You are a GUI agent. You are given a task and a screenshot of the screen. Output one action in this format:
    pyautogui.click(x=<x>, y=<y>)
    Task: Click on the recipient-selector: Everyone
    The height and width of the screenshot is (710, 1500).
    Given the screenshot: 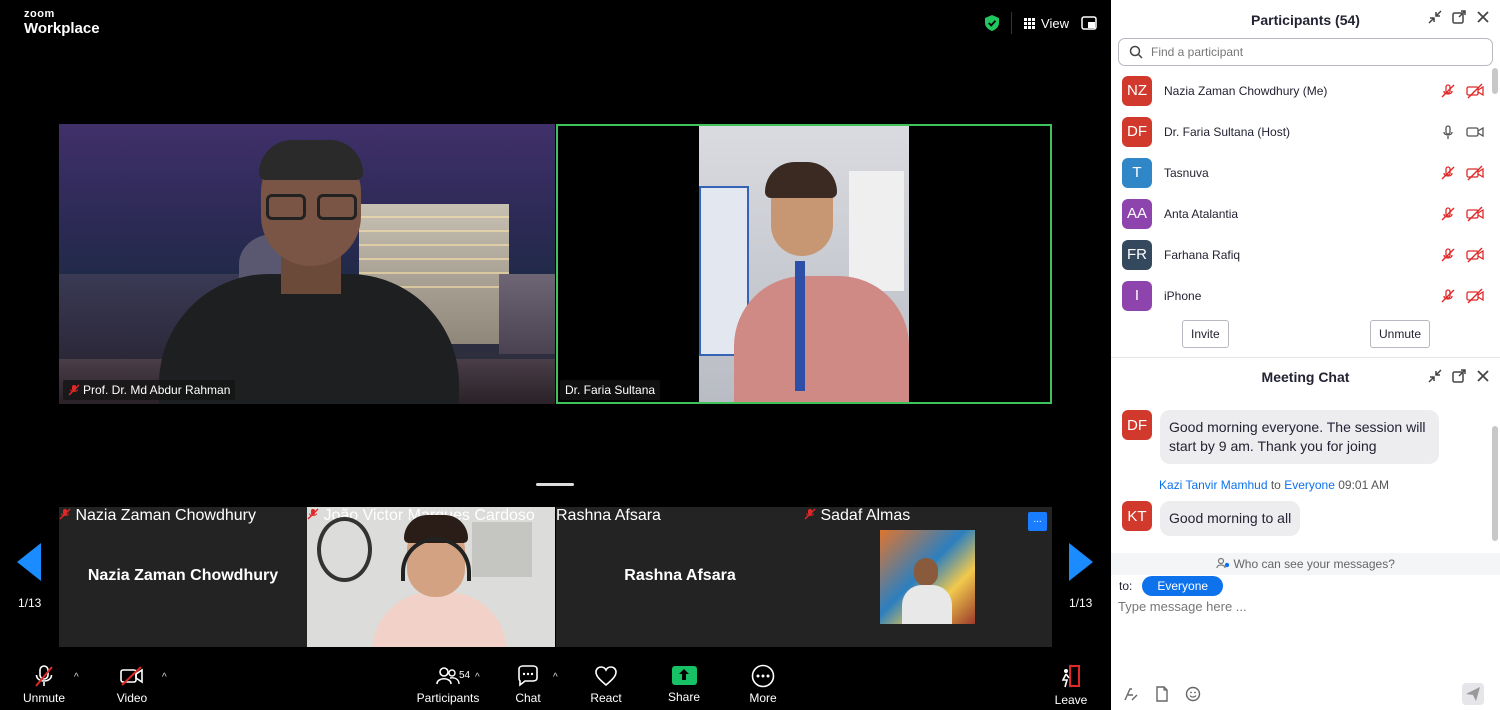 What is the action you would take?
    pyautogui.click(x=1183, y=586)
    